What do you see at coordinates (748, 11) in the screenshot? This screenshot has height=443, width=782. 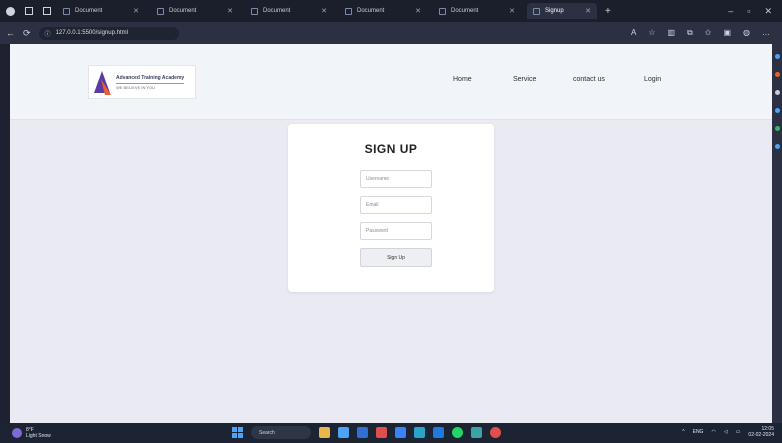 I see `maximize-icon: ▫` at bounding box center [748, 11].